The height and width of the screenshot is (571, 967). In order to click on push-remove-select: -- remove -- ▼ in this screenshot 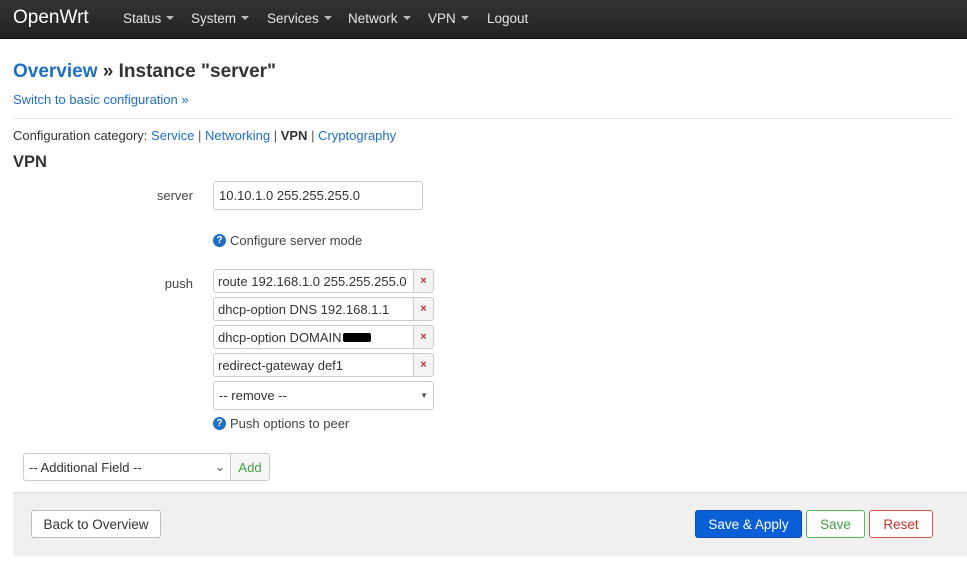, I will do `click(323, 395)`.